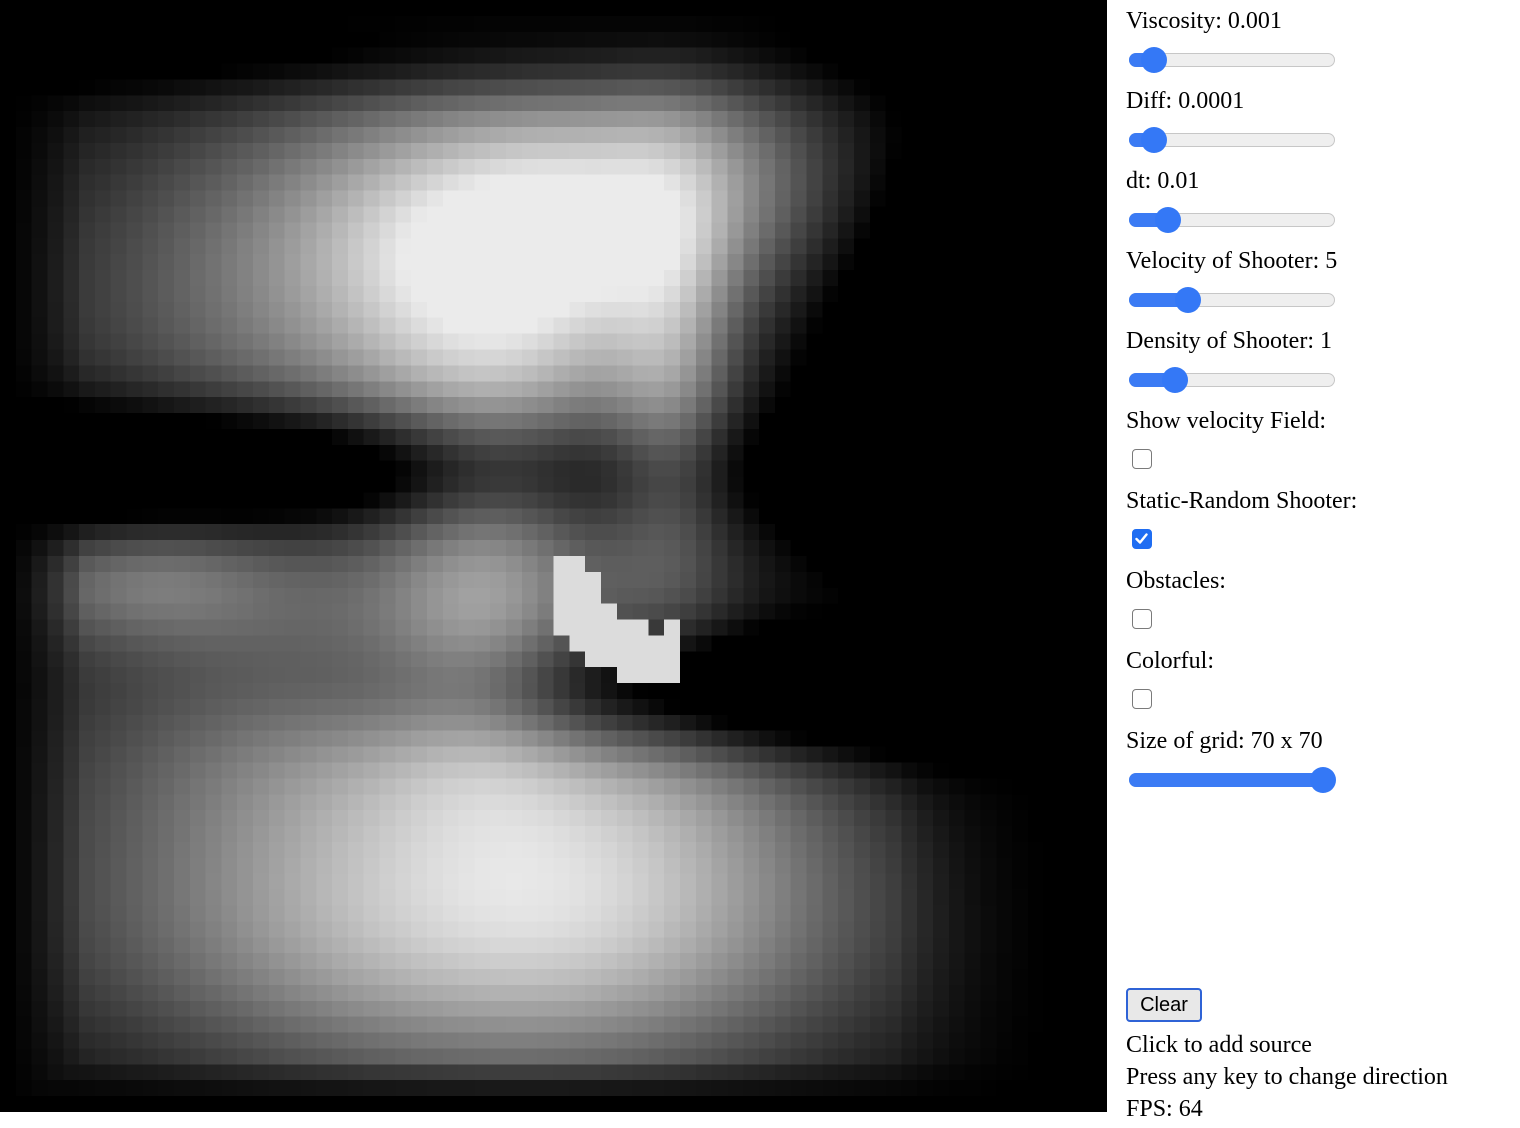 The image size is (1520, 1128). Describe the element at coordinates (1232, 140) in the screenshot. I see `diff-slider` at that location.